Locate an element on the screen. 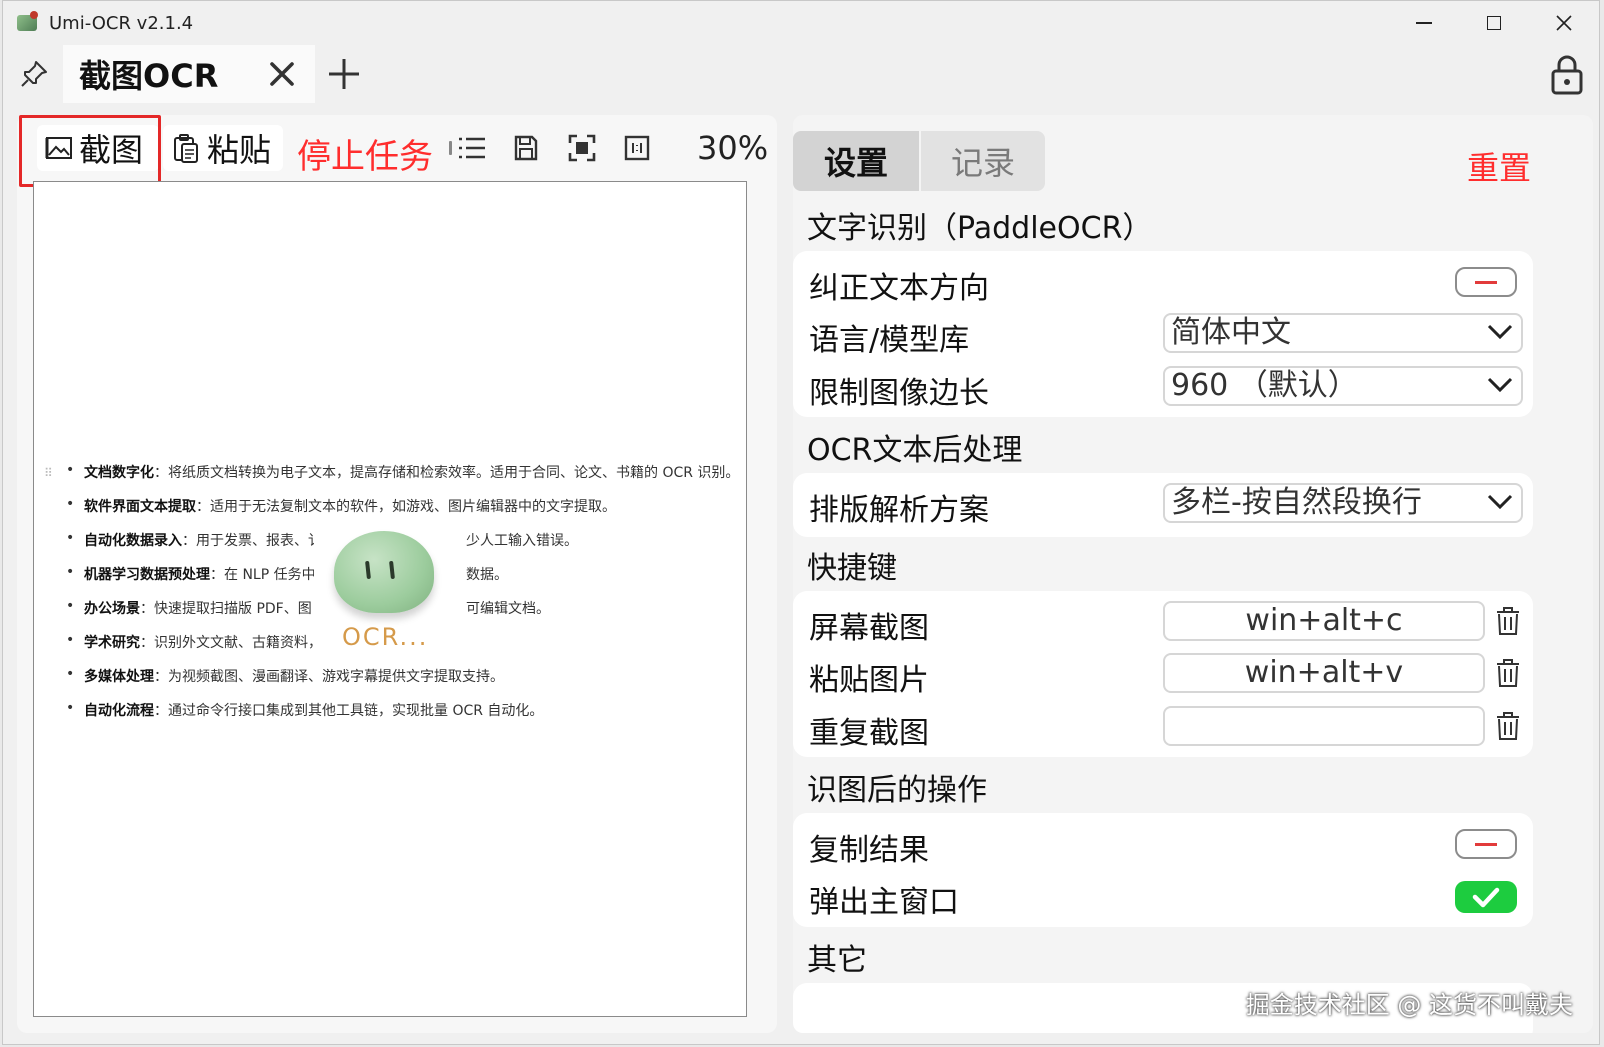 The height and width of the screenshot is (1047, 1604). title-bar: Umi-OCR v2.1.4 is located at coordinates (801, 23).